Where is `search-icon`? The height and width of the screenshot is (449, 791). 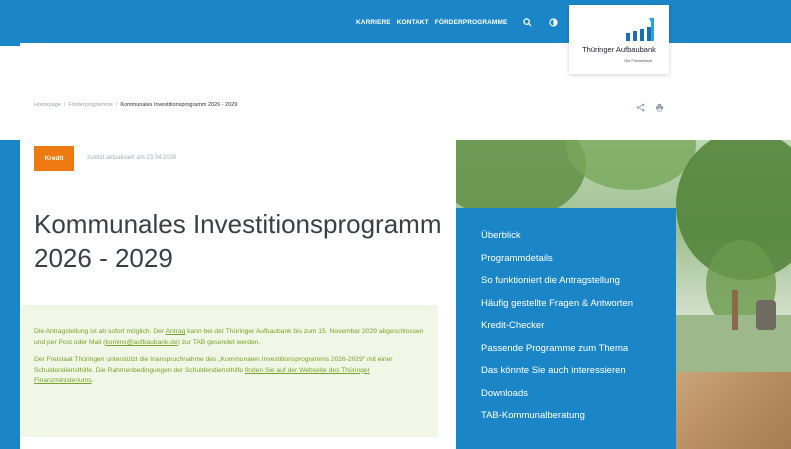
search-icon is located at coordinates (527, 22).